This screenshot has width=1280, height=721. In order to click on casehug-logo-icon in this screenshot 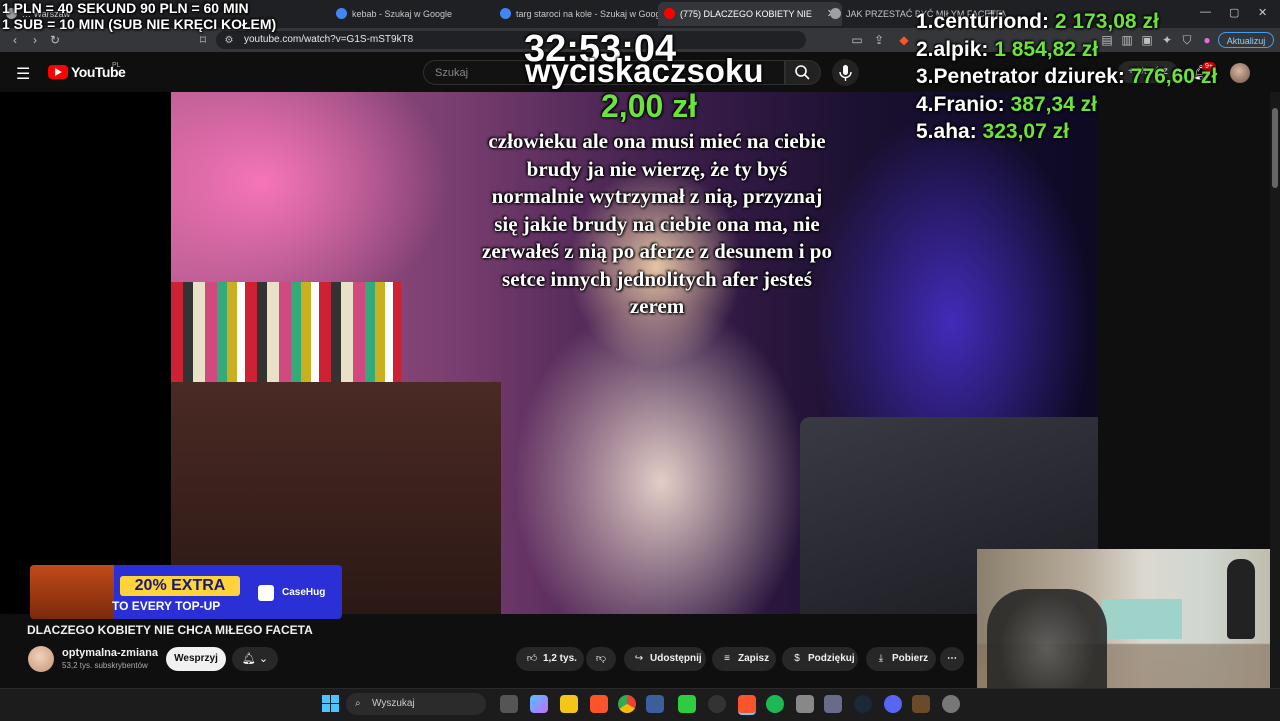, I will do `click(266, 593)`.